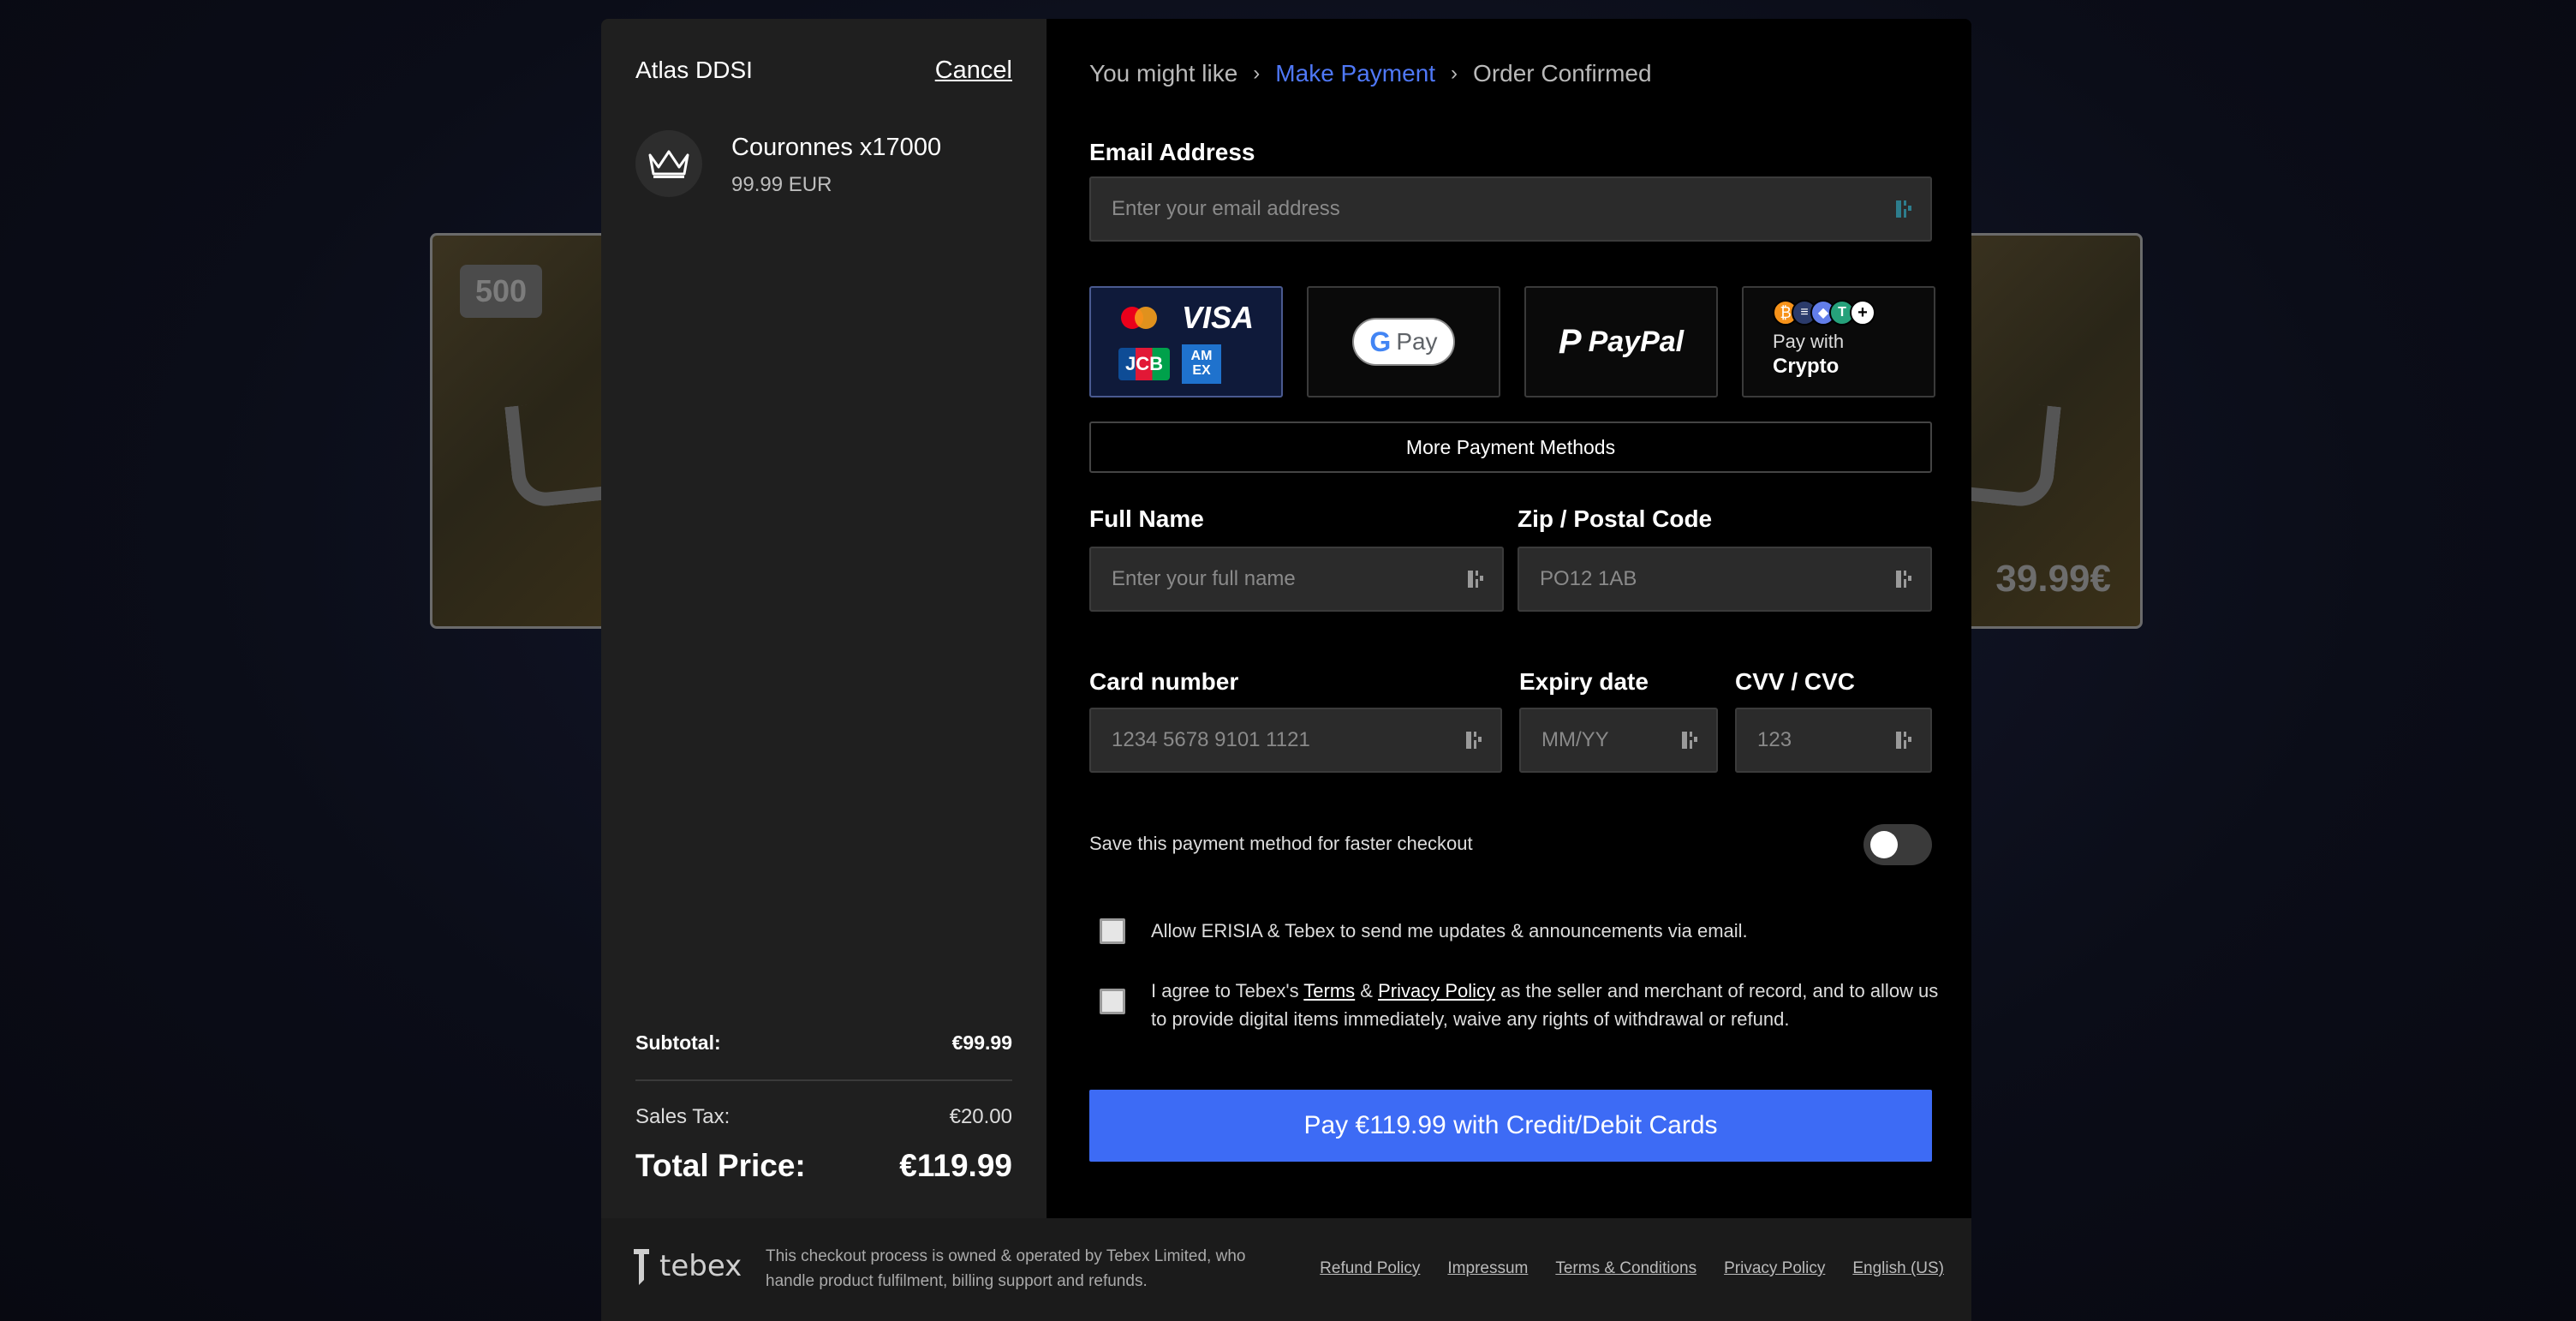  Describe the element at coordinates (1584, 681) in the screenshot. I see `expiry-label: Expiry date` at that location.